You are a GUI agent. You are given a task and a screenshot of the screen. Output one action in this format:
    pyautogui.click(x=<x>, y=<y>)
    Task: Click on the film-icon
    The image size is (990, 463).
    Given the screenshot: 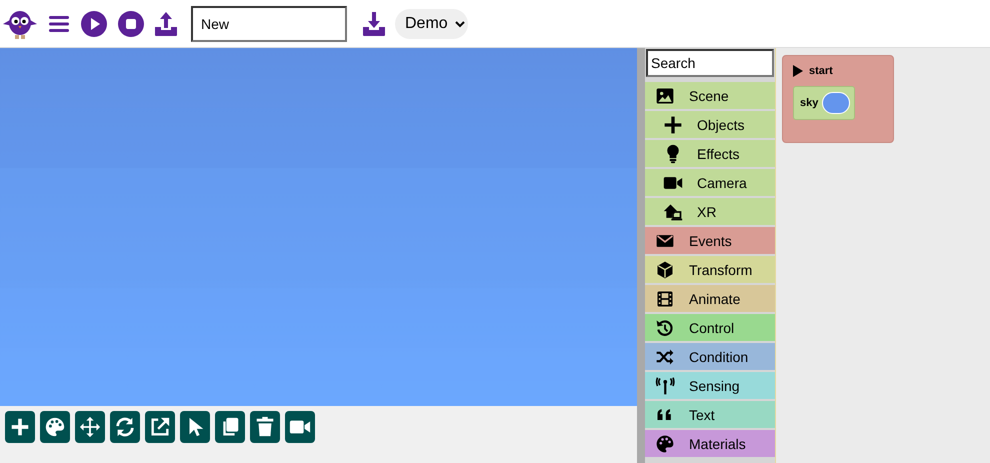 What is the action you would take?
    pyautogui.click(x=665, y=298)
    